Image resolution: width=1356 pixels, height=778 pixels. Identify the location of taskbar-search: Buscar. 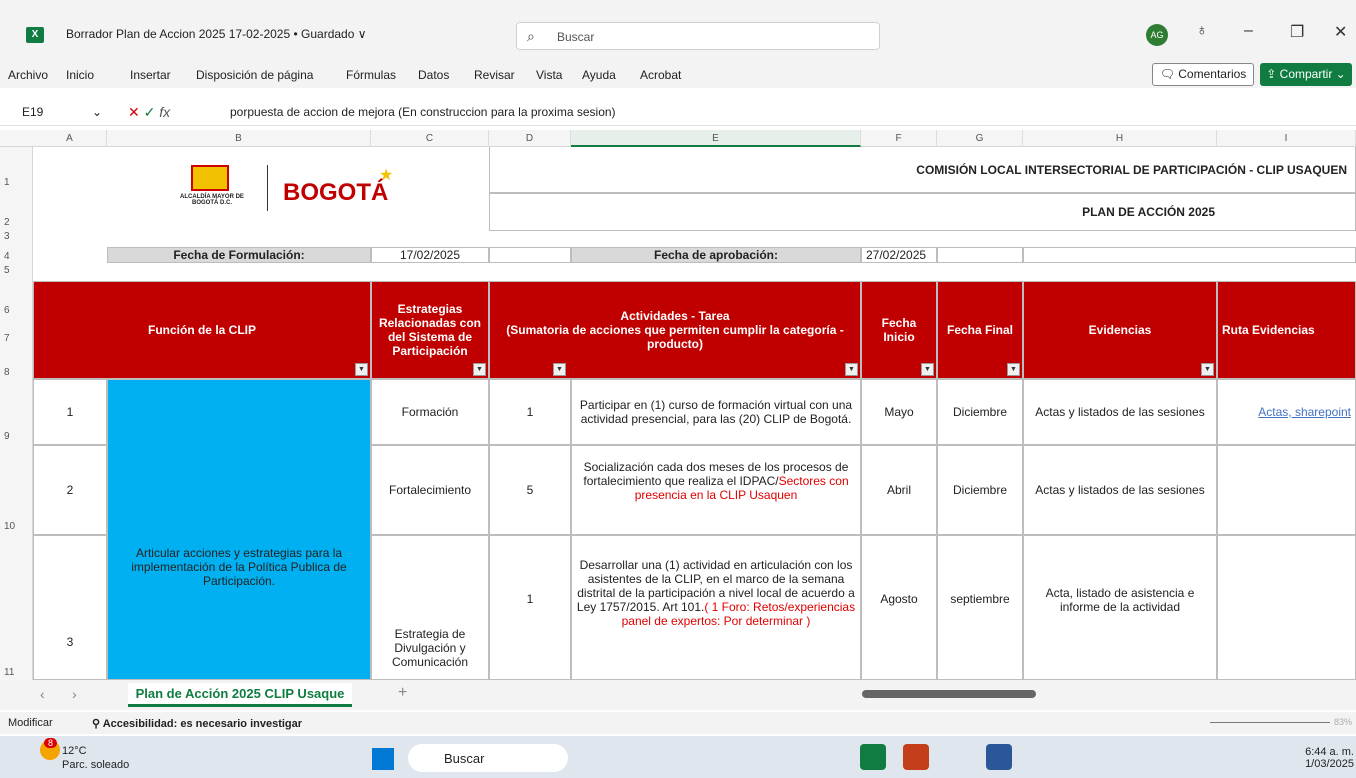
(488, 758).